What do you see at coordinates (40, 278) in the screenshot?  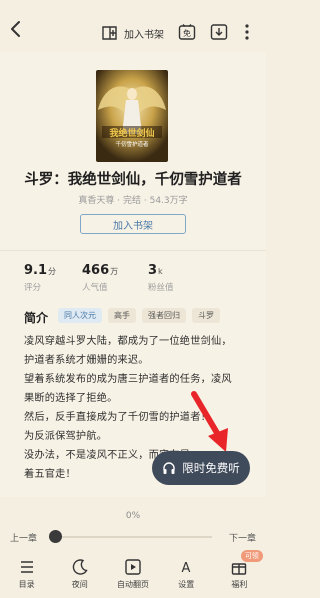 I see `stat-rating: 9.1分 评分` at bounding box center [40, 278].